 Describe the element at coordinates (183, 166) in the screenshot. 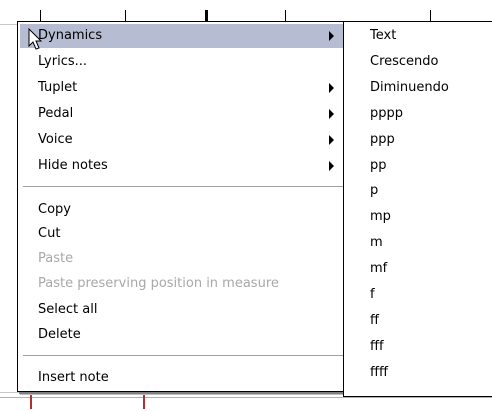

I see `menu-item-hide-notes: Hide notes` at that location.